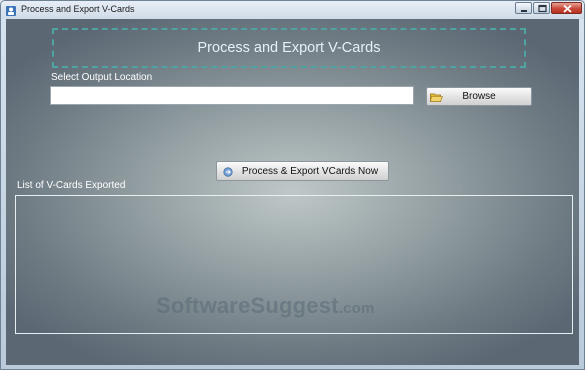 The image size is (585, 370). I want to click on minimize-icon, so click(524, 11).